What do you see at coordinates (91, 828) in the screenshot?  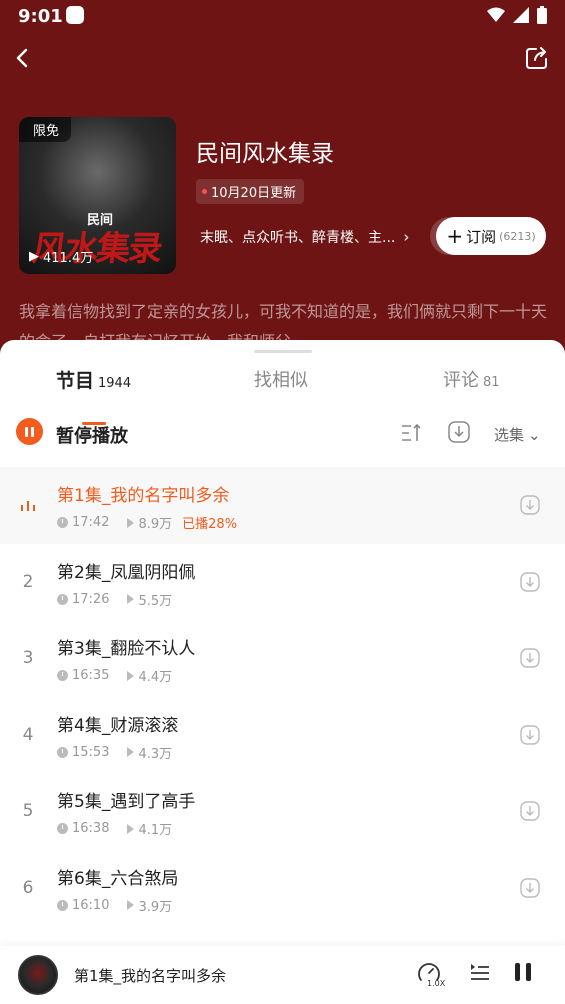 I see `episode-duration: 16:38` at bounding box center [91, 828].